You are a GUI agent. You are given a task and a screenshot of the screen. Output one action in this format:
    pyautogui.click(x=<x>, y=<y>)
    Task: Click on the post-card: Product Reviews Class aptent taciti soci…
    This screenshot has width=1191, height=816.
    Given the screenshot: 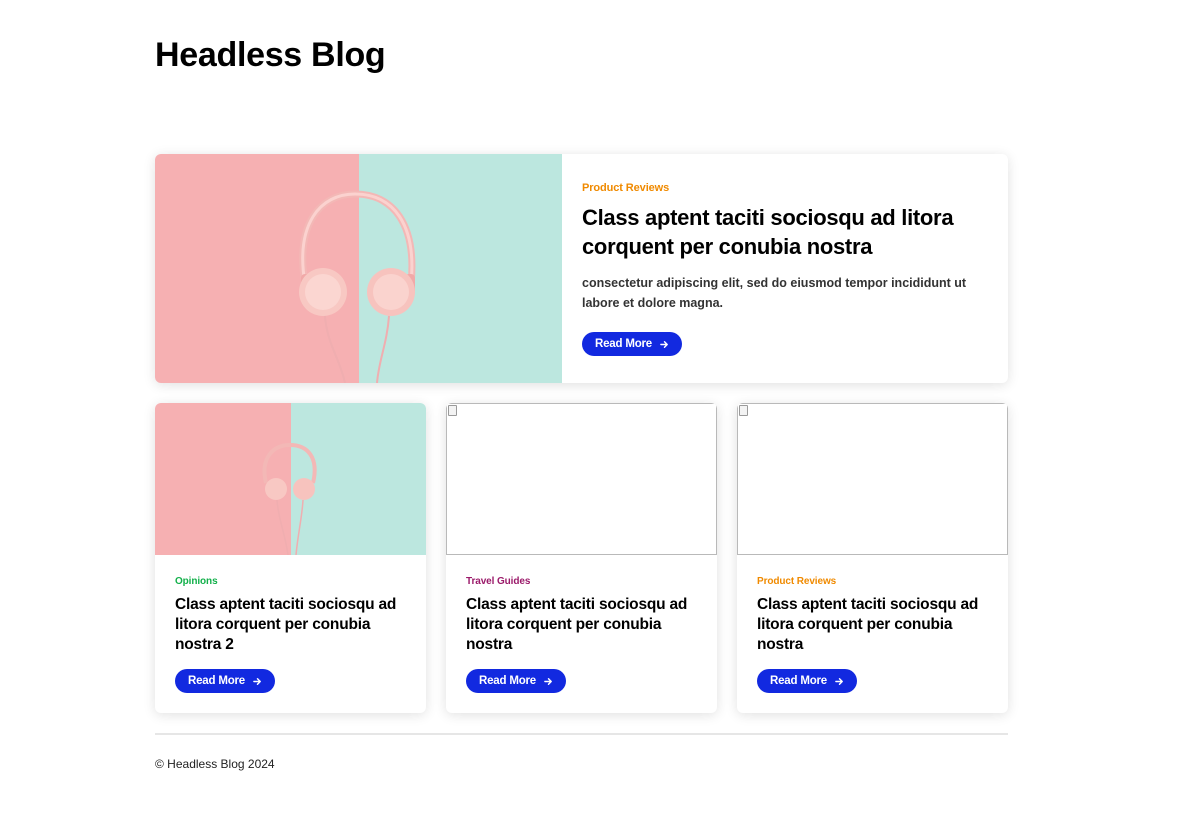 What is the action you would take?
    pyautogui.click(x=872, y=558)
    